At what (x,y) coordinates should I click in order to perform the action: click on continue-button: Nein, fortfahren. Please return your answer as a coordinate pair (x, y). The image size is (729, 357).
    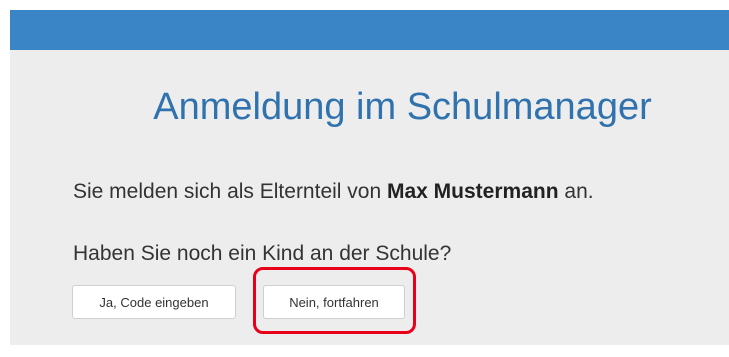
    Looking at the image, I should click on (334, 302).